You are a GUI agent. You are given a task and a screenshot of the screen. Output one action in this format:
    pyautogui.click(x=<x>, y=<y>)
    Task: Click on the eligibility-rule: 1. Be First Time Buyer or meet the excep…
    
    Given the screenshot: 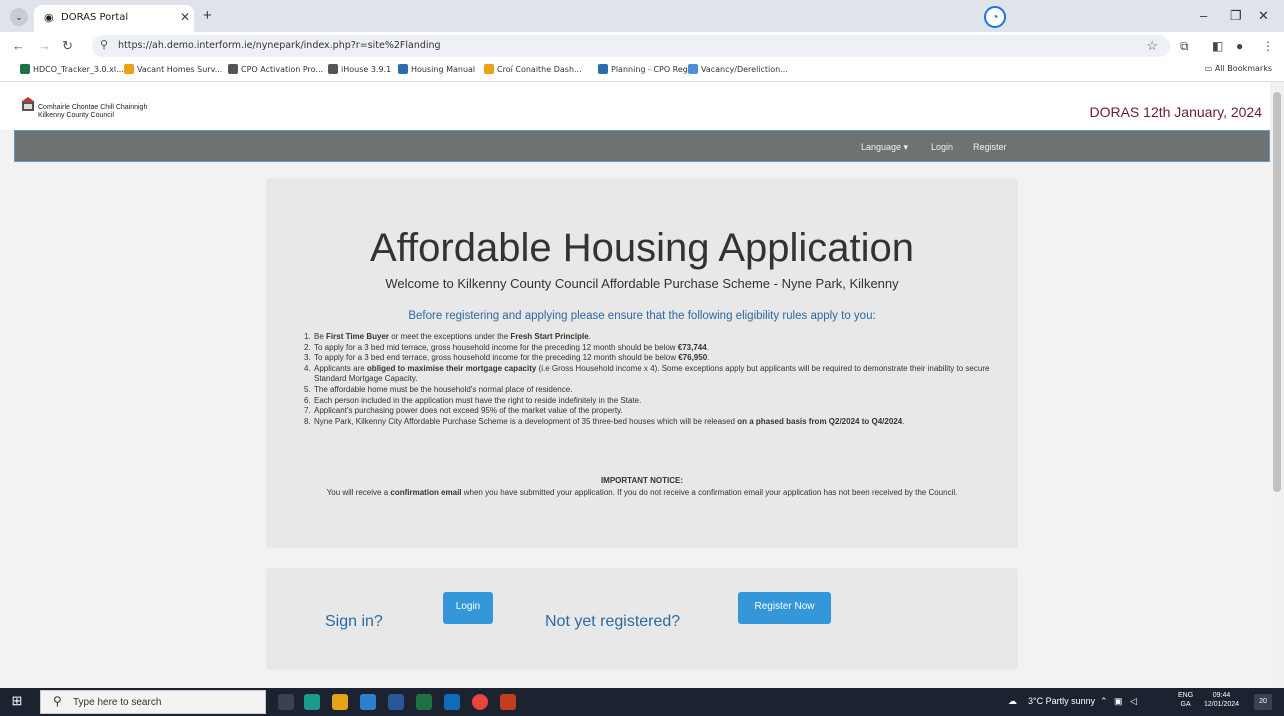 What is the action you would take?
    pyautogui.click(x=651, y=337)
    